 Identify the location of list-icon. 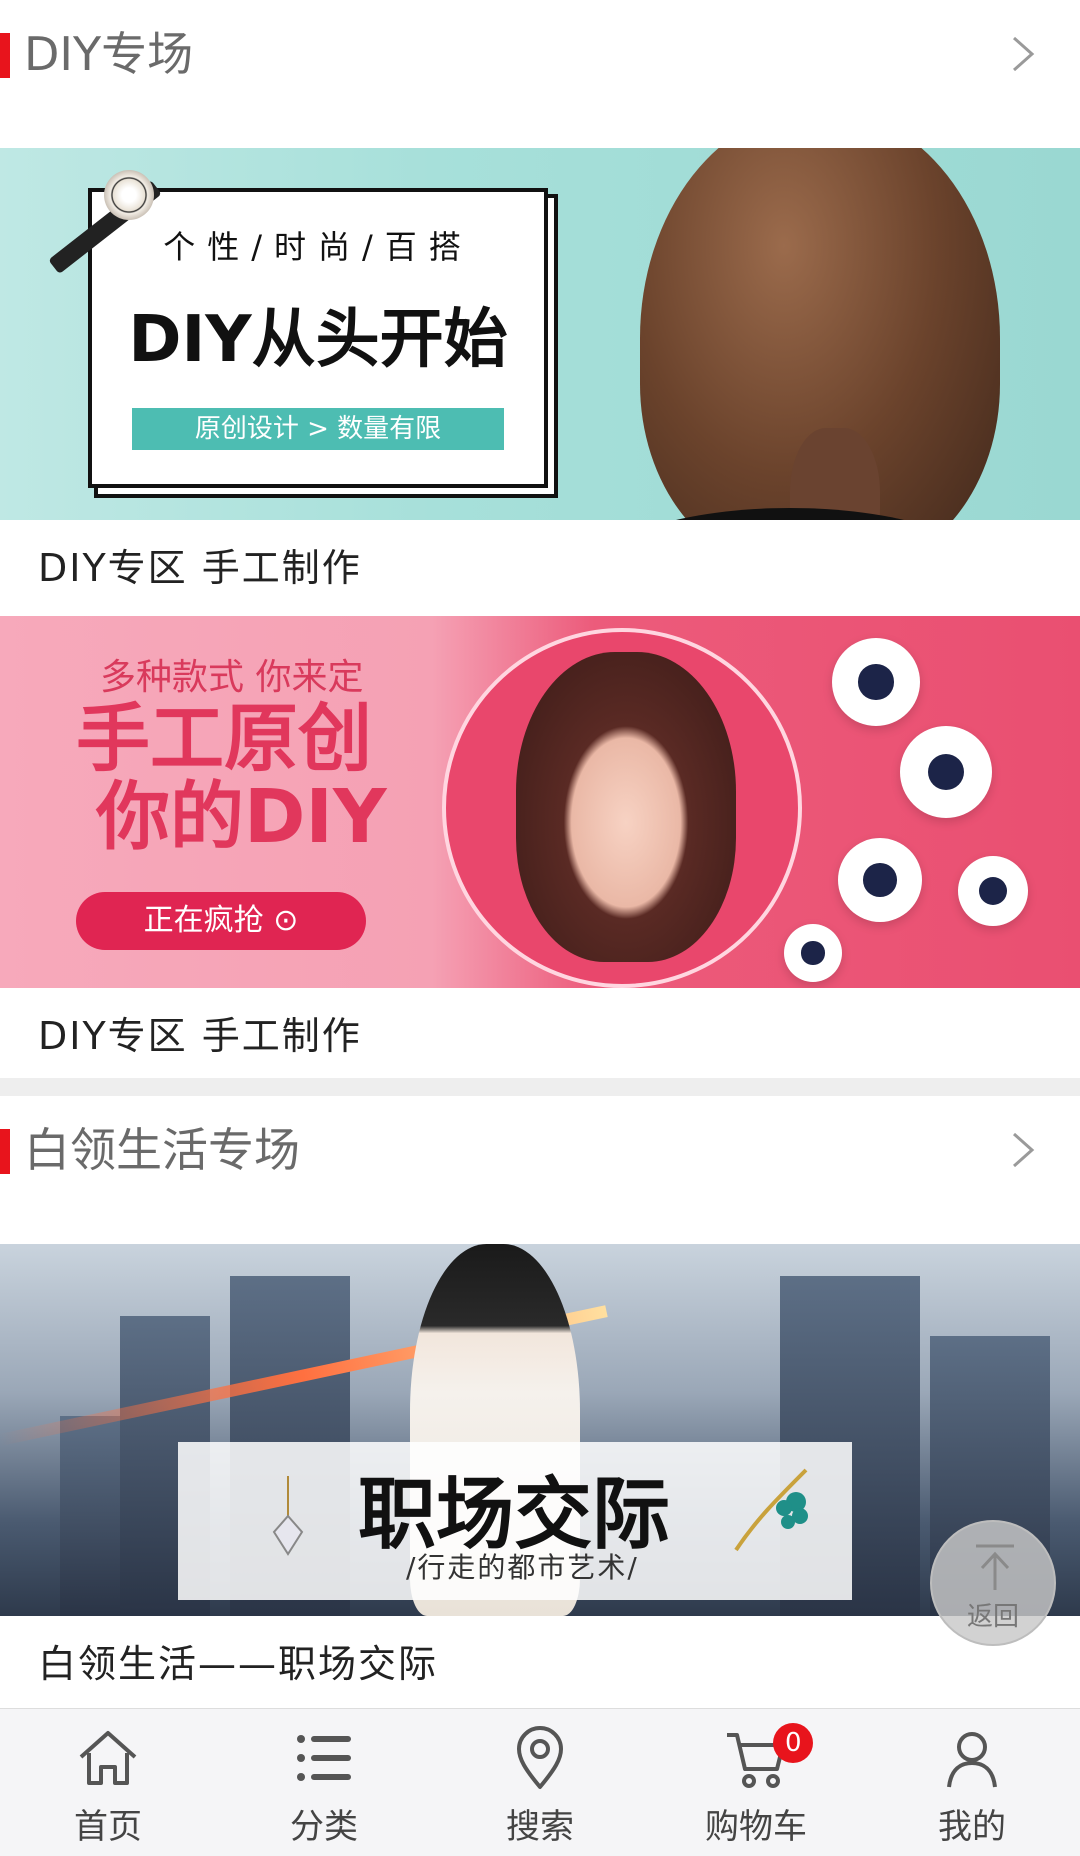
(324, 1758).